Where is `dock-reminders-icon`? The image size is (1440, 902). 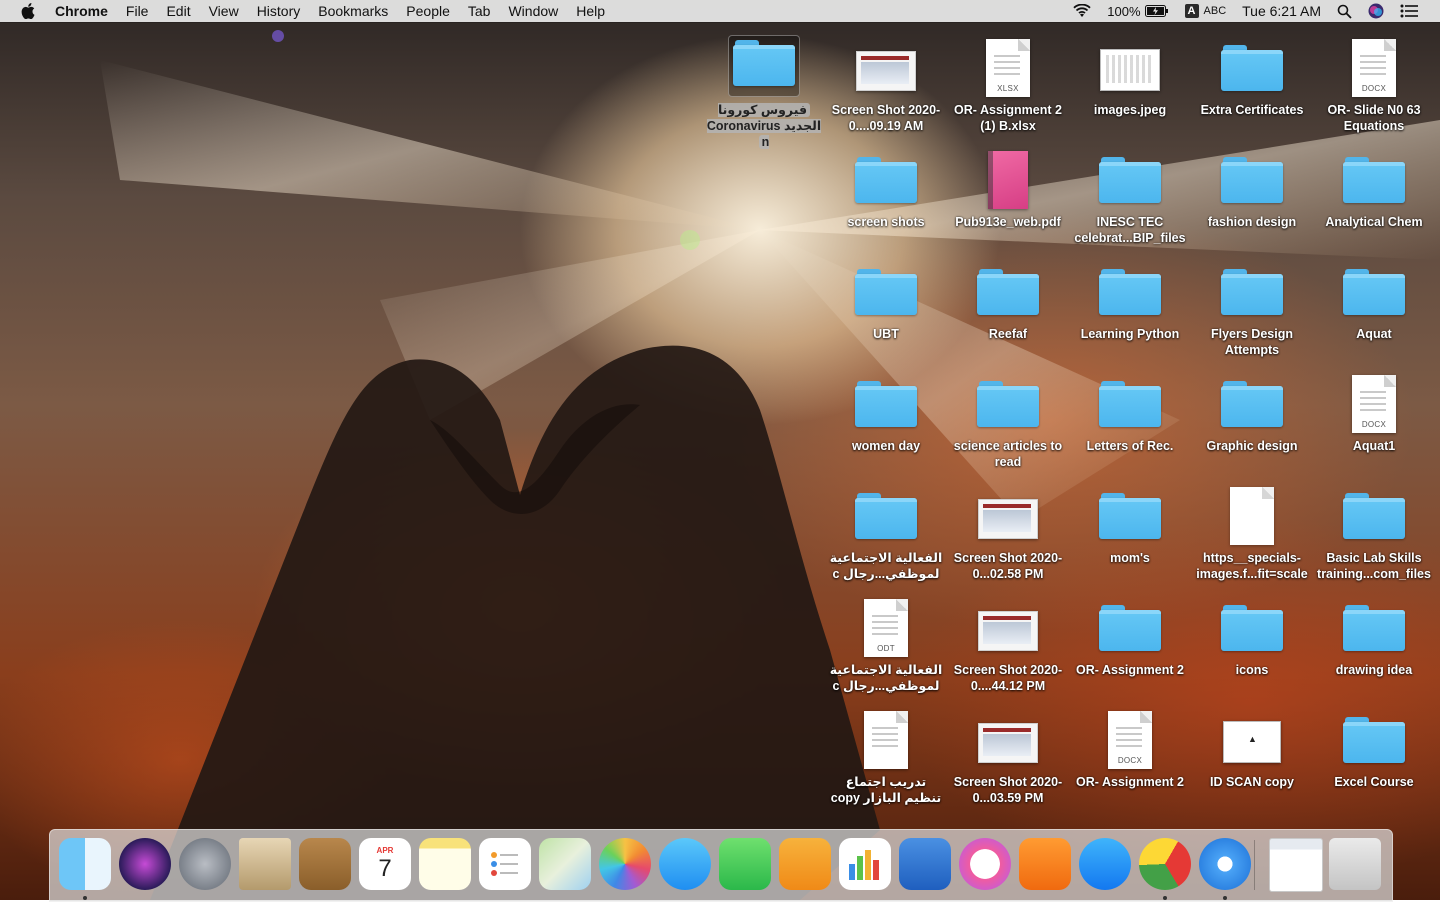 dock-reminders-icon is located at coordinates (505, 864).